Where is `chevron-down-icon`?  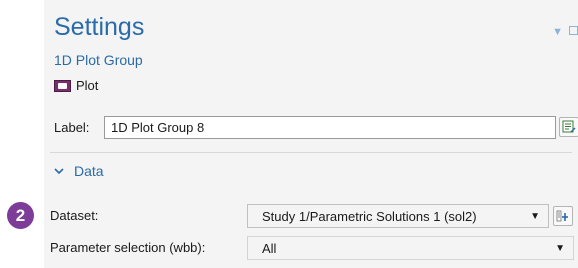 chevron-down-icon is located at coordinates (59, 170).